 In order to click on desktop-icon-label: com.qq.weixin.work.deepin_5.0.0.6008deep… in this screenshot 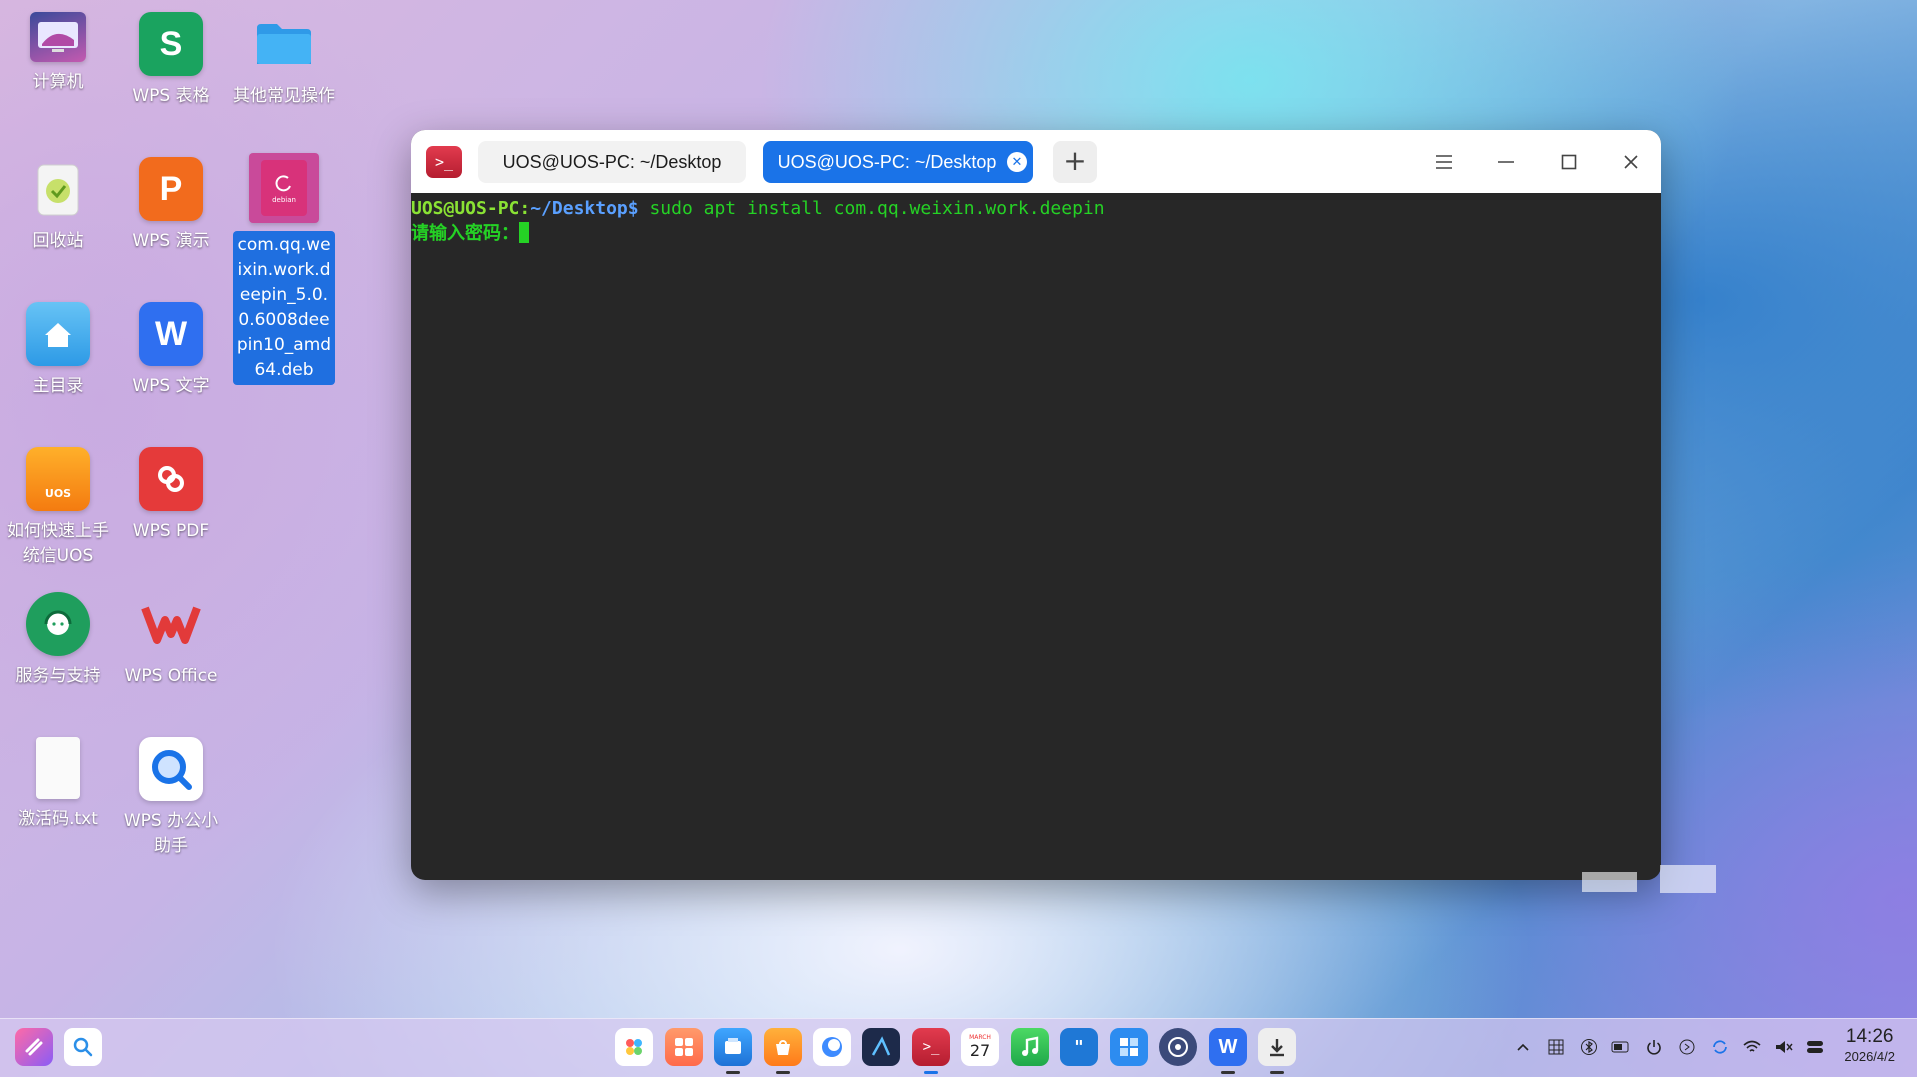, I will do `click(284, 308)`.